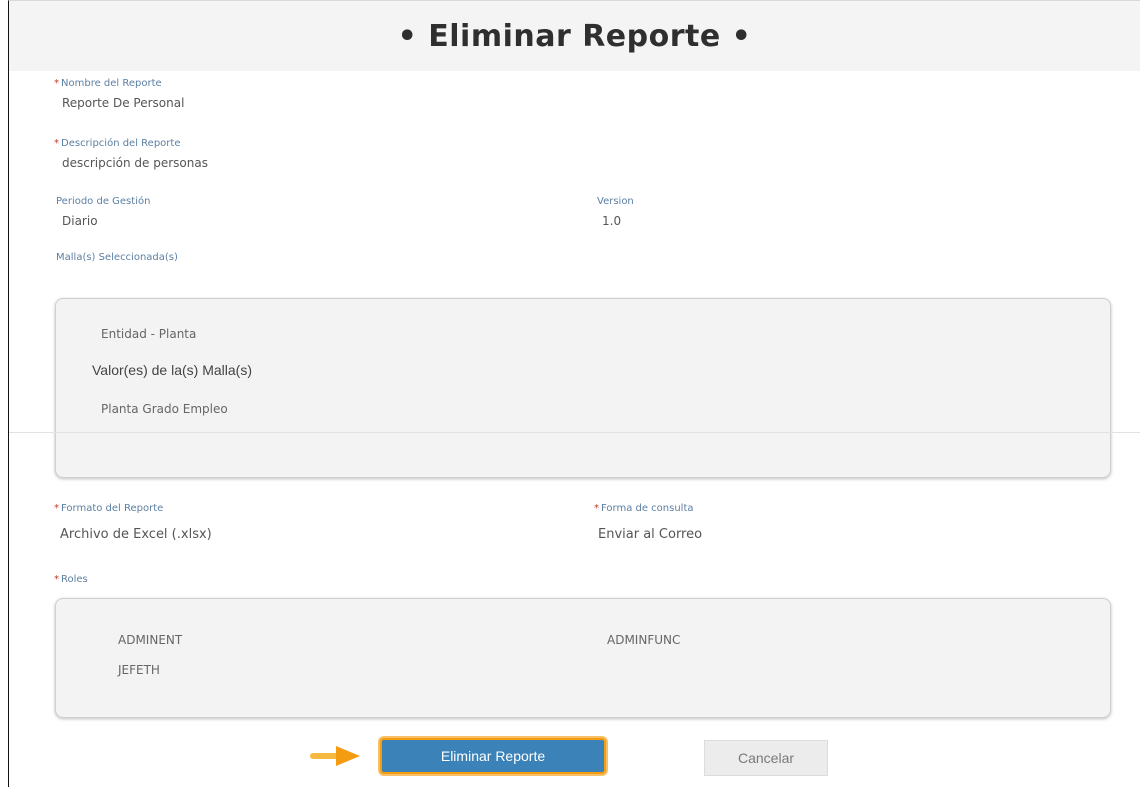 The image size is (1140, 787). Describe the element at coordinates (650, 534) in the screenshot. I see `query-method-value: Enviar al Correo` at that location.